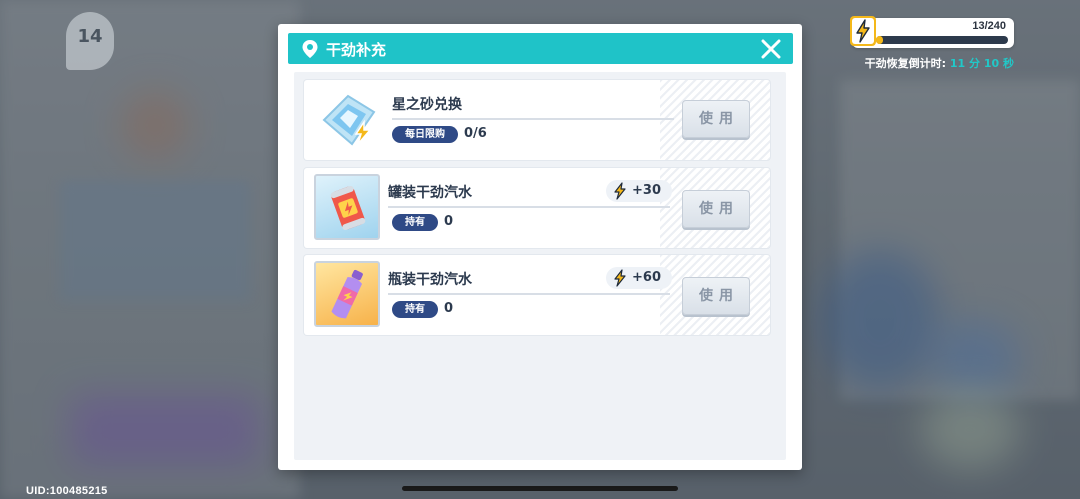 The image size is (1080, 499). I want to click on item-name: 瓶装干劲汽水, so click(430, 280).